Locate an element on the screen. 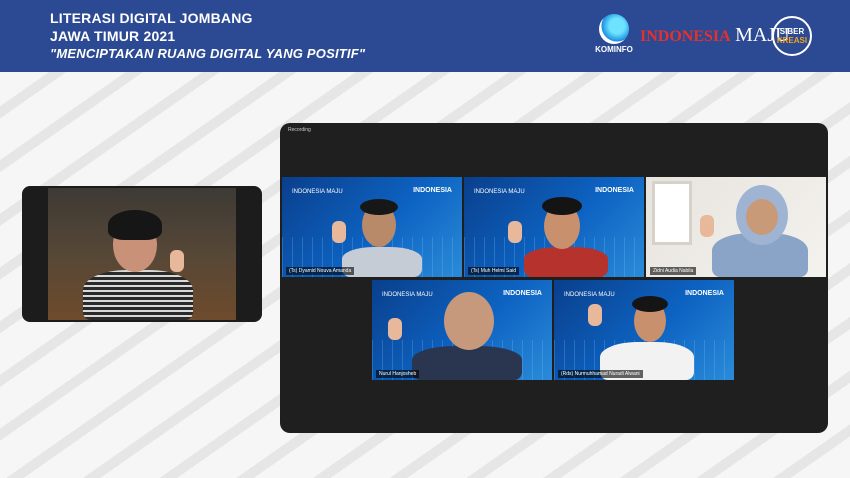  kominfo-icon is located at coordinates (614, 29).